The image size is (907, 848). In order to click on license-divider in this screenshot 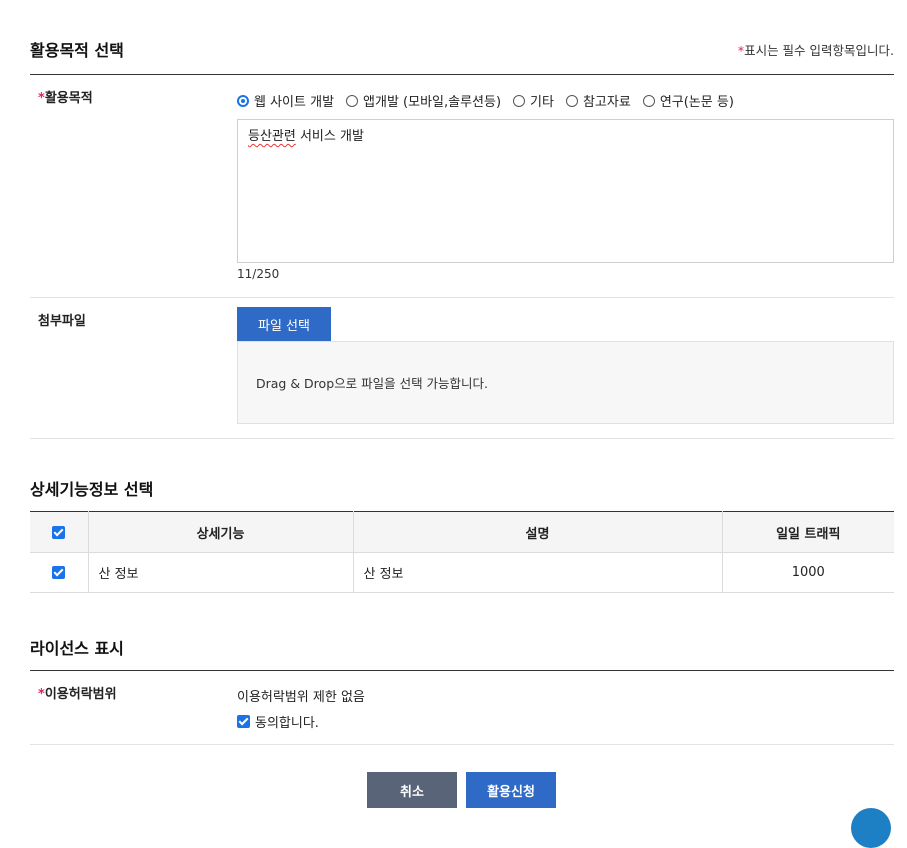, I will do `click(462, 670)`.